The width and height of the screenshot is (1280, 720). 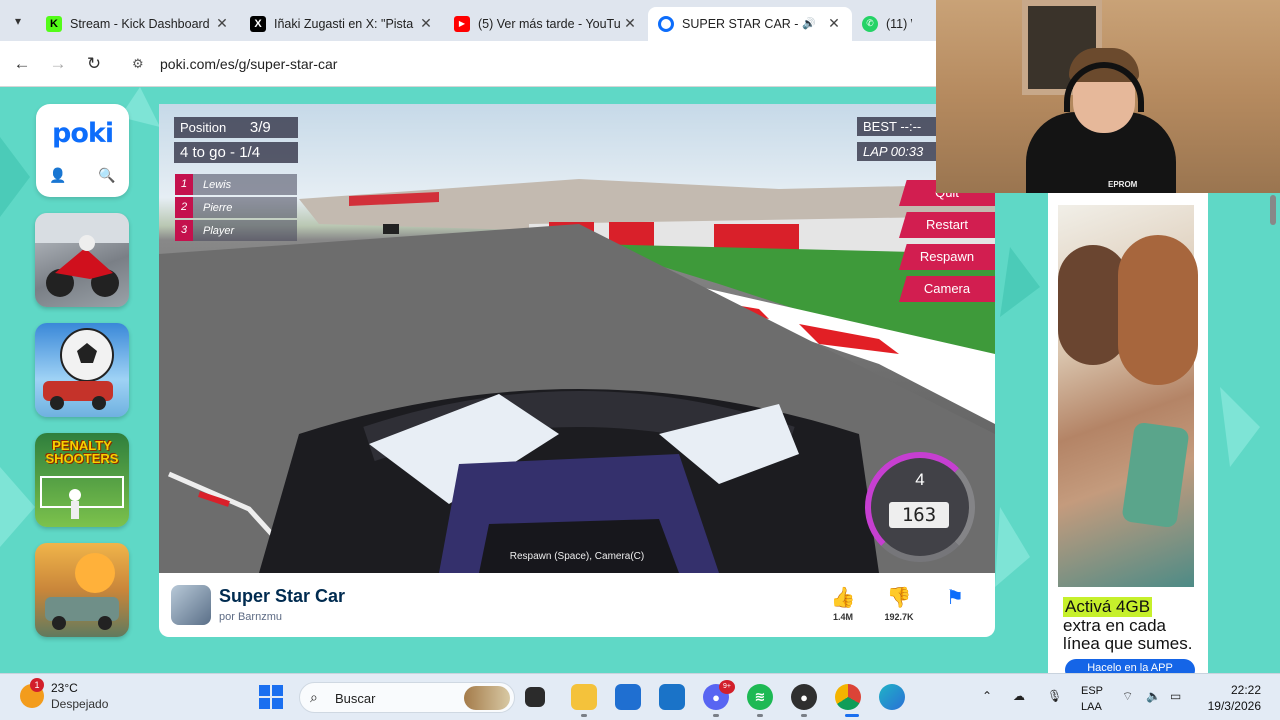 I want to click on dislike-button: 👎 192.7K, so click(x=899, y=603).